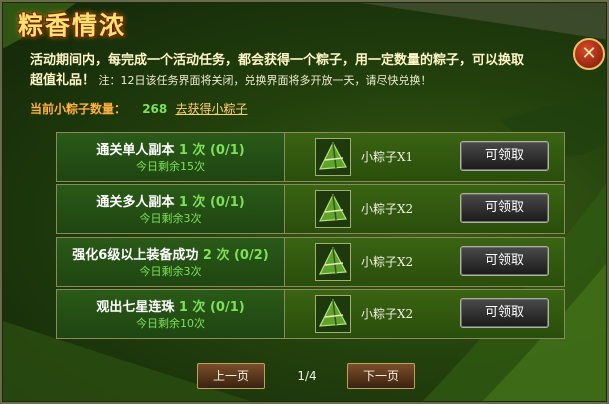 Image resolution: width=609 pixels, height=404 pixels. I want to click on get-zongzi-link: 去获得小粽子, so click(211, 109).